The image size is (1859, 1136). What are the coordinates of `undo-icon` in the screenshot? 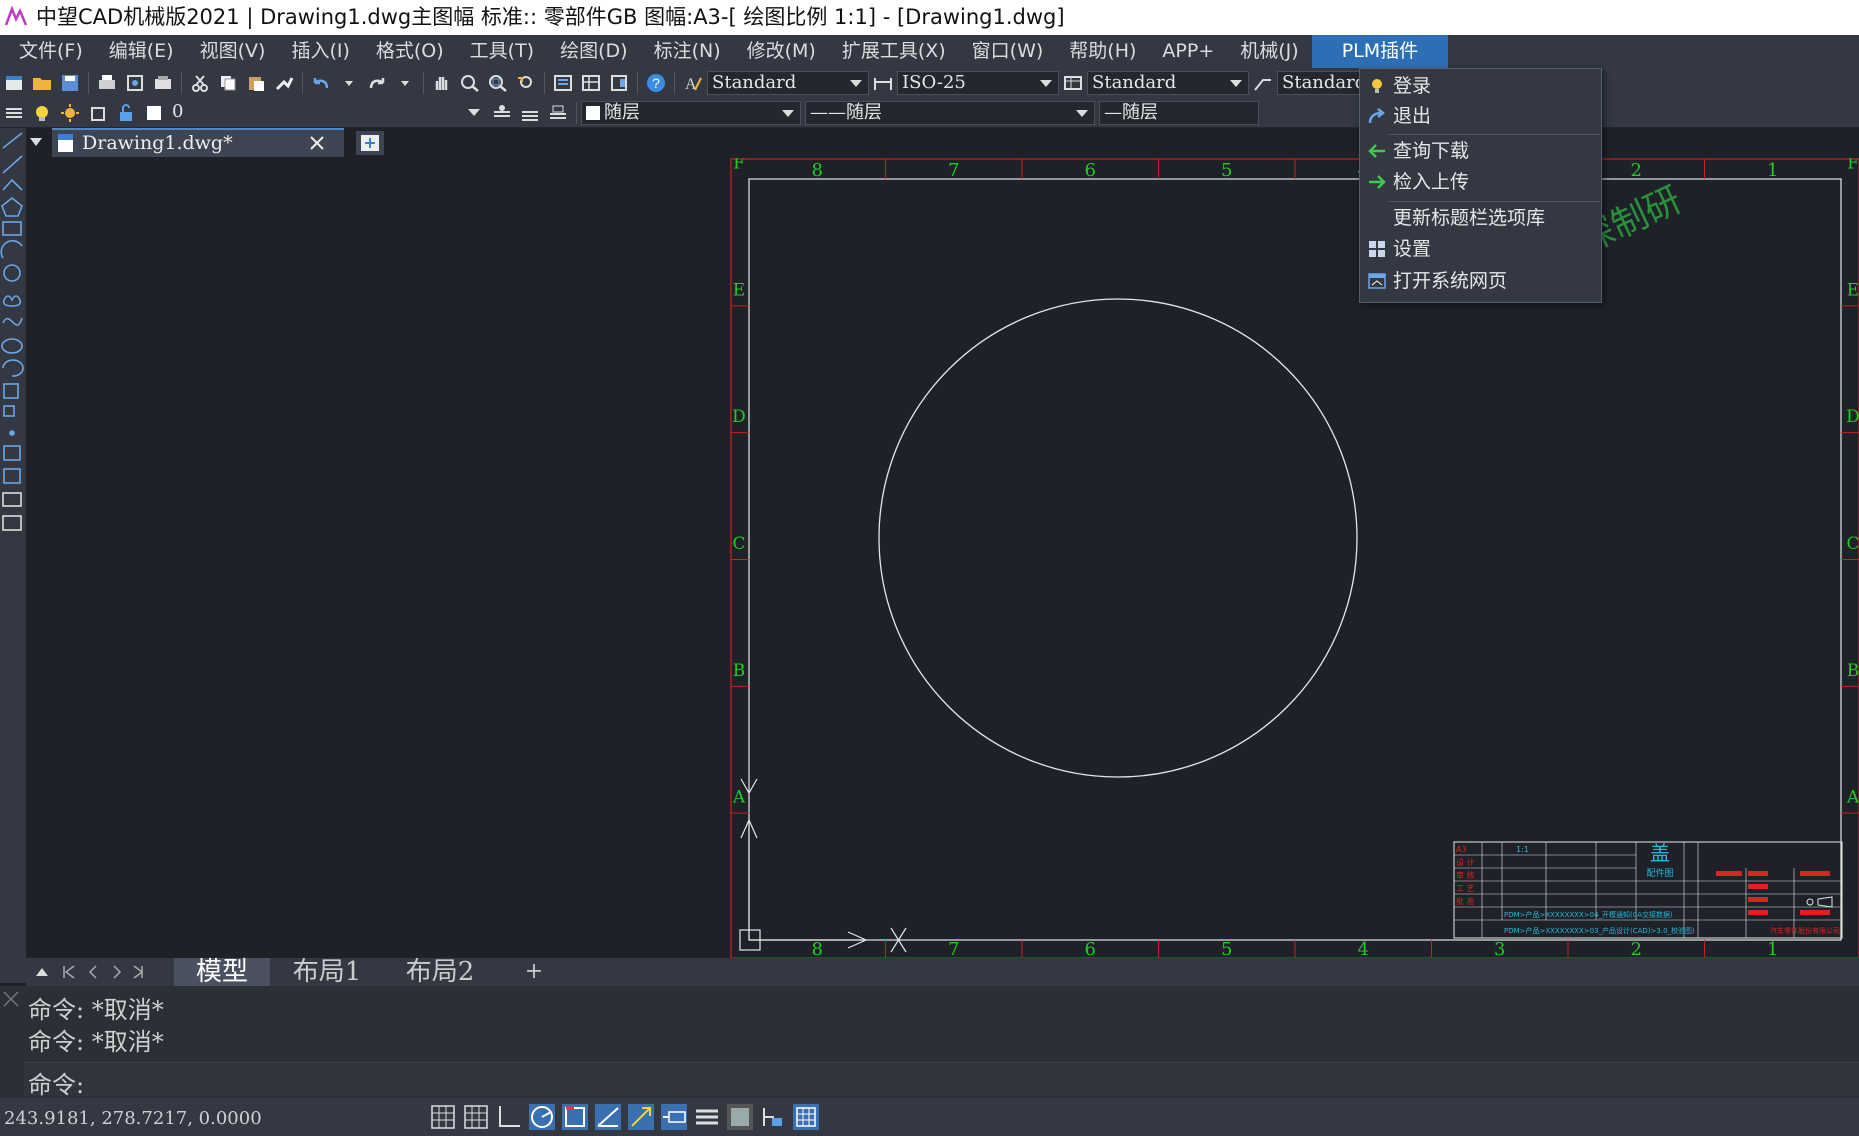 It's located at (321, 83).